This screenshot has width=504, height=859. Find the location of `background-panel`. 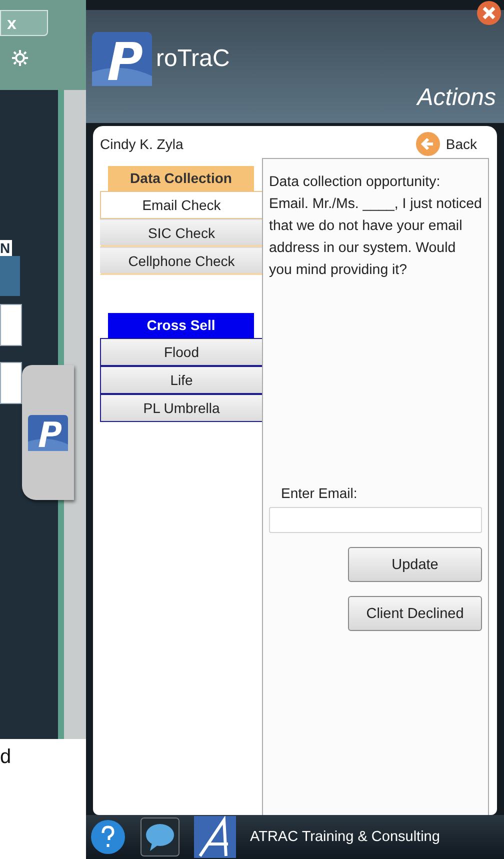

background-panel is located at coordinates (10, 276).